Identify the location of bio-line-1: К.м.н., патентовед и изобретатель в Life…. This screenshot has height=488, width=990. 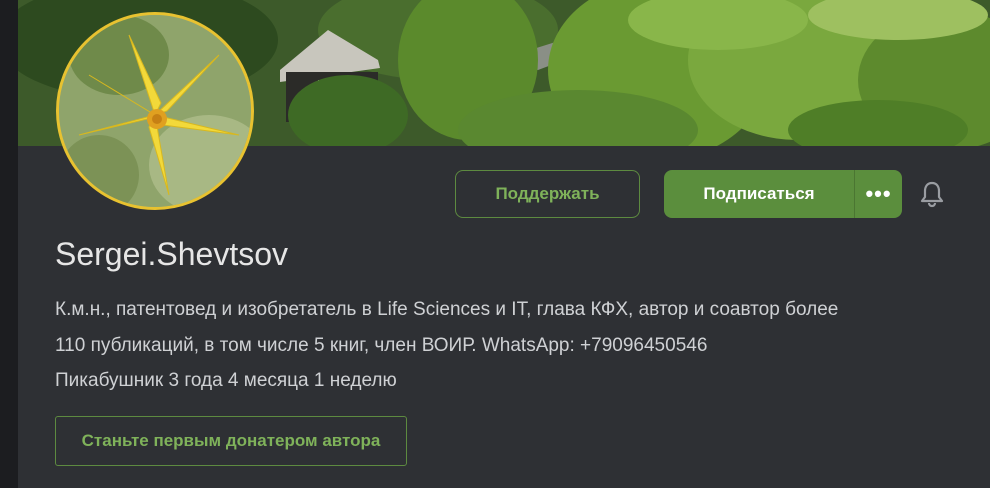
(447, 309).